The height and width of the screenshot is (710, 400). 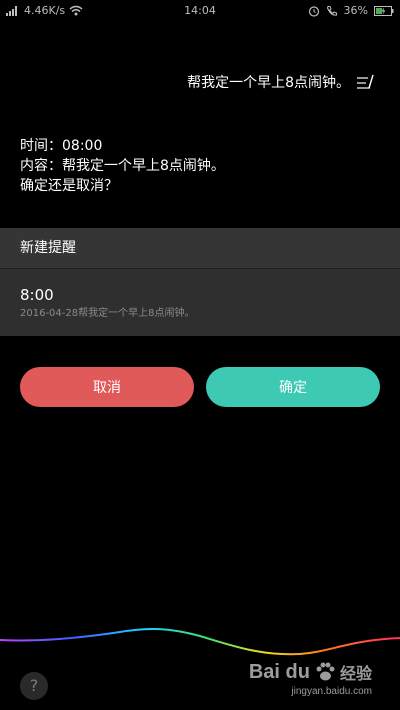 I want to click on card-header: 新建提醒, so click(x=200, y=248).